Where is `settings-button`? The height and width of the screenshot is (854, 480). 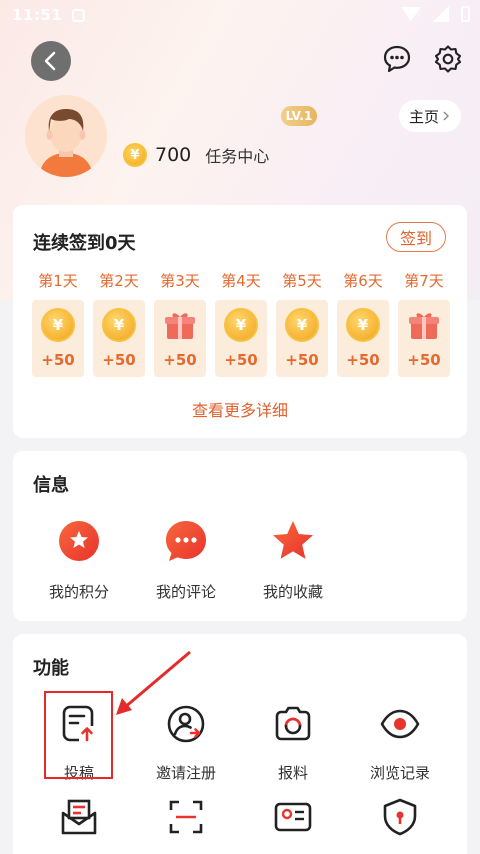
settings-button is located at coordinates (448, 59).